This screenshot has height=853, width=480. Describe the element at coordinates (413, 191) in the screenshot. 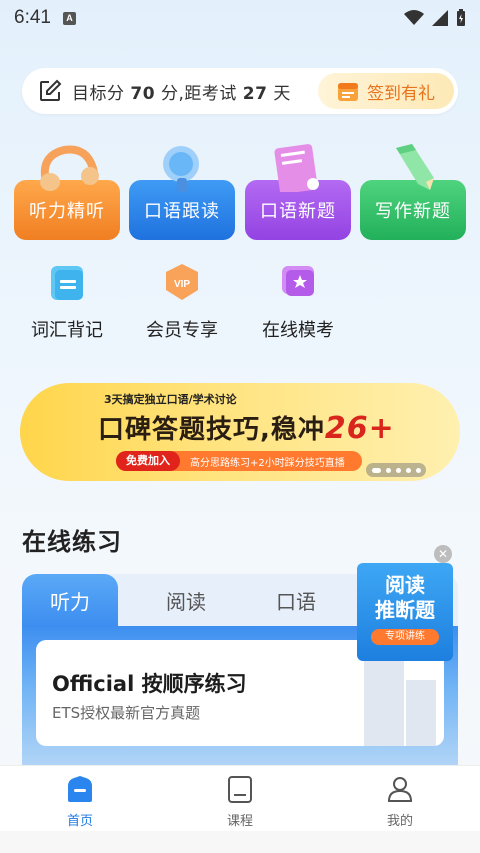

I see `card-writing-new: 写作新题` at that location.